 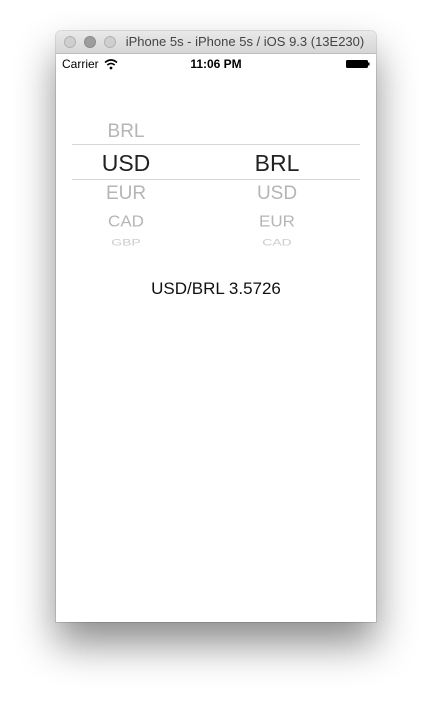 What do you see at coordinates (70, 42) in the screenshot?
I see `close-window-button` at bounding box center [70, 42].